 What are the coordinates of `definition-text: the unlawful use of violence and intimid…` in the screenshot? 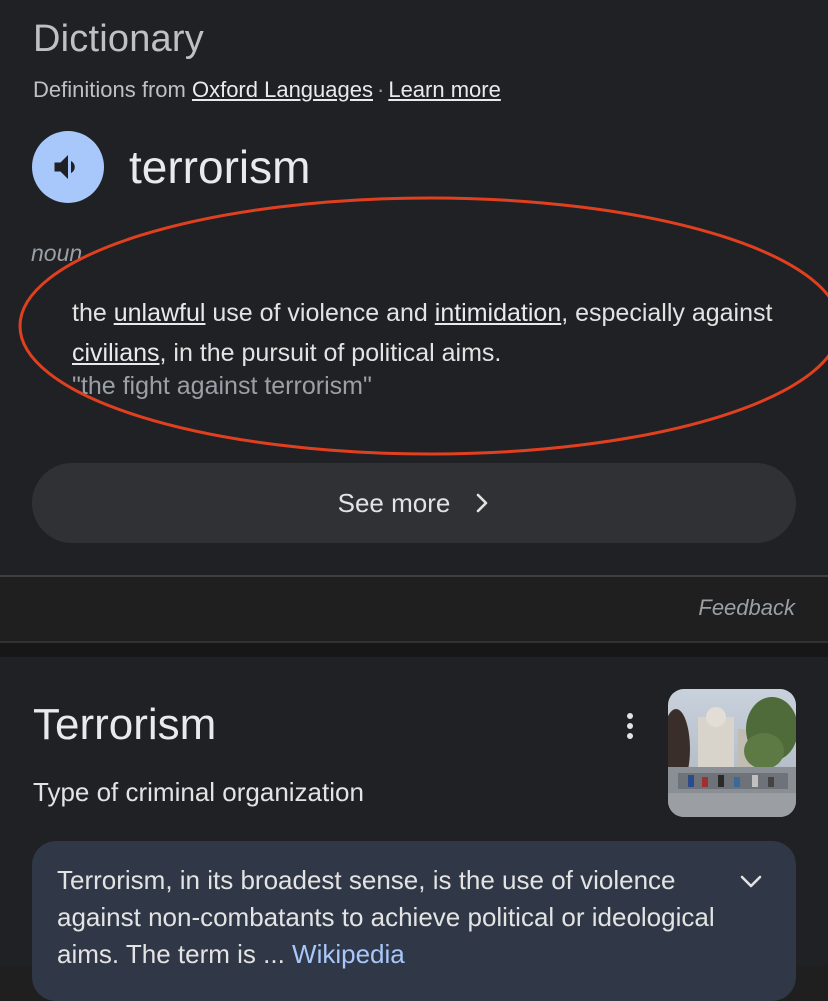 It's located at (432, 333).